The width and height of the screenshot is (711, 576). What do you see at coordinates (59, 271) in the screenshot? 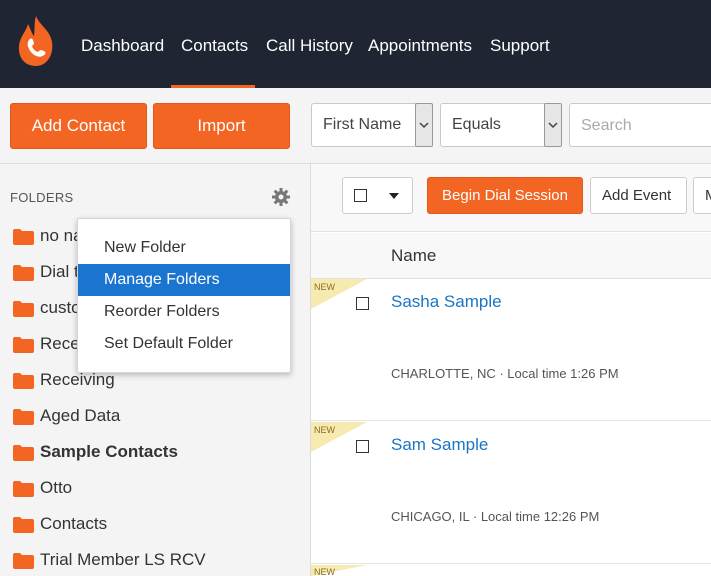
I see `folder-label: Dial t` at bounding box center [59, 271].